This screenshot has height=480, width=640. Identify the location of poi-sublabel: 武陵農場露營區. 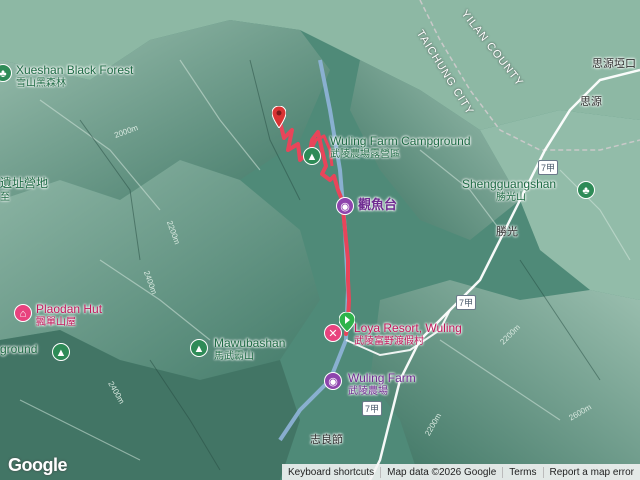
(365, 154).